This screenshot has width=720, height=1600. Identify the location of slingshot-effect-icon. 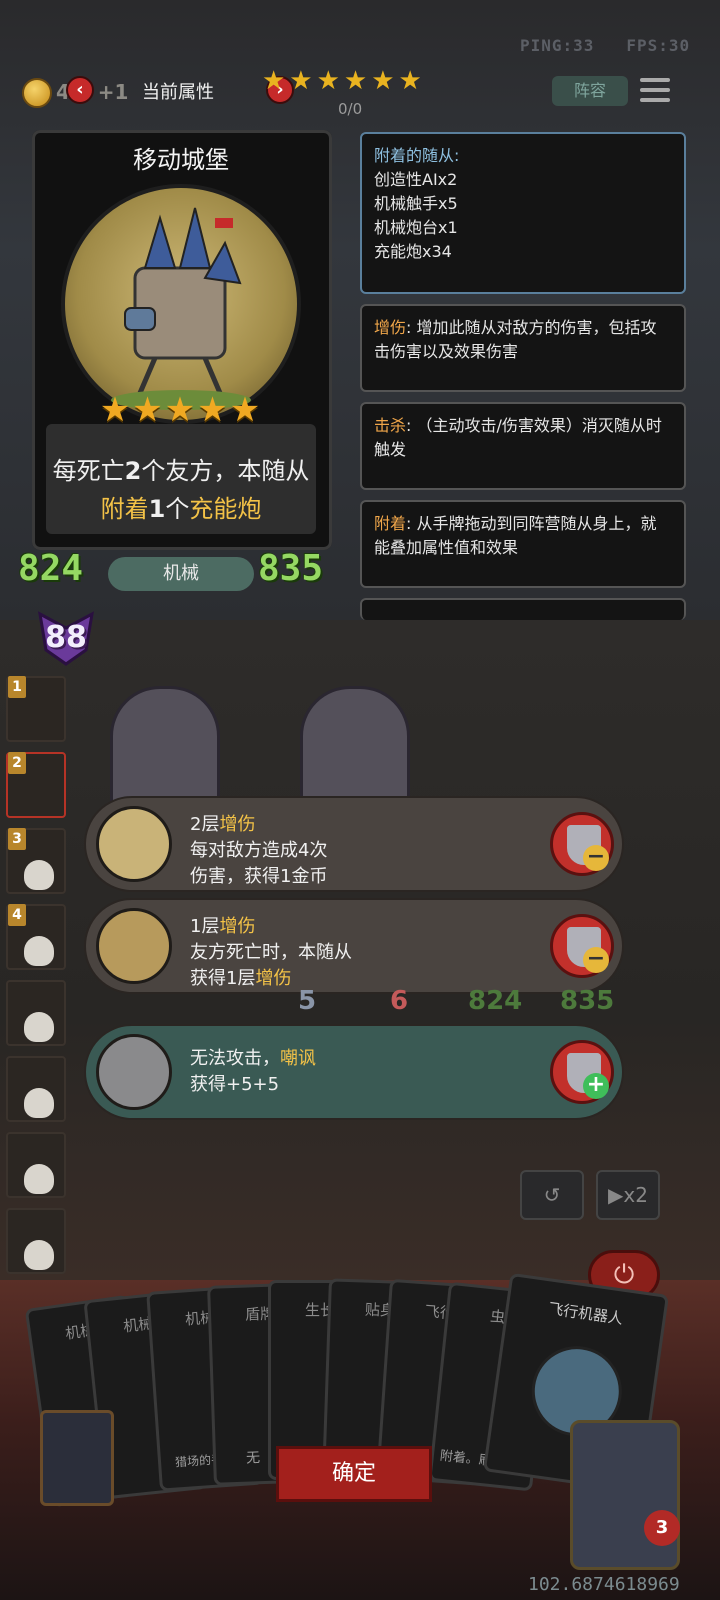
(134, 946).